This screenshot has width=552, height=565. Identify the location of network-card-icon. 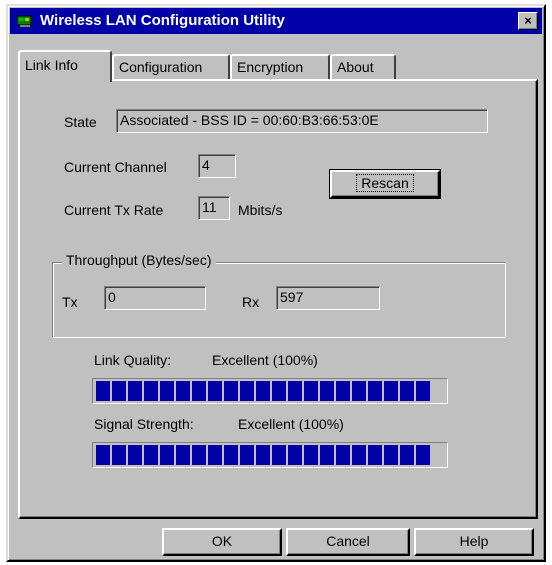
(25, 21).